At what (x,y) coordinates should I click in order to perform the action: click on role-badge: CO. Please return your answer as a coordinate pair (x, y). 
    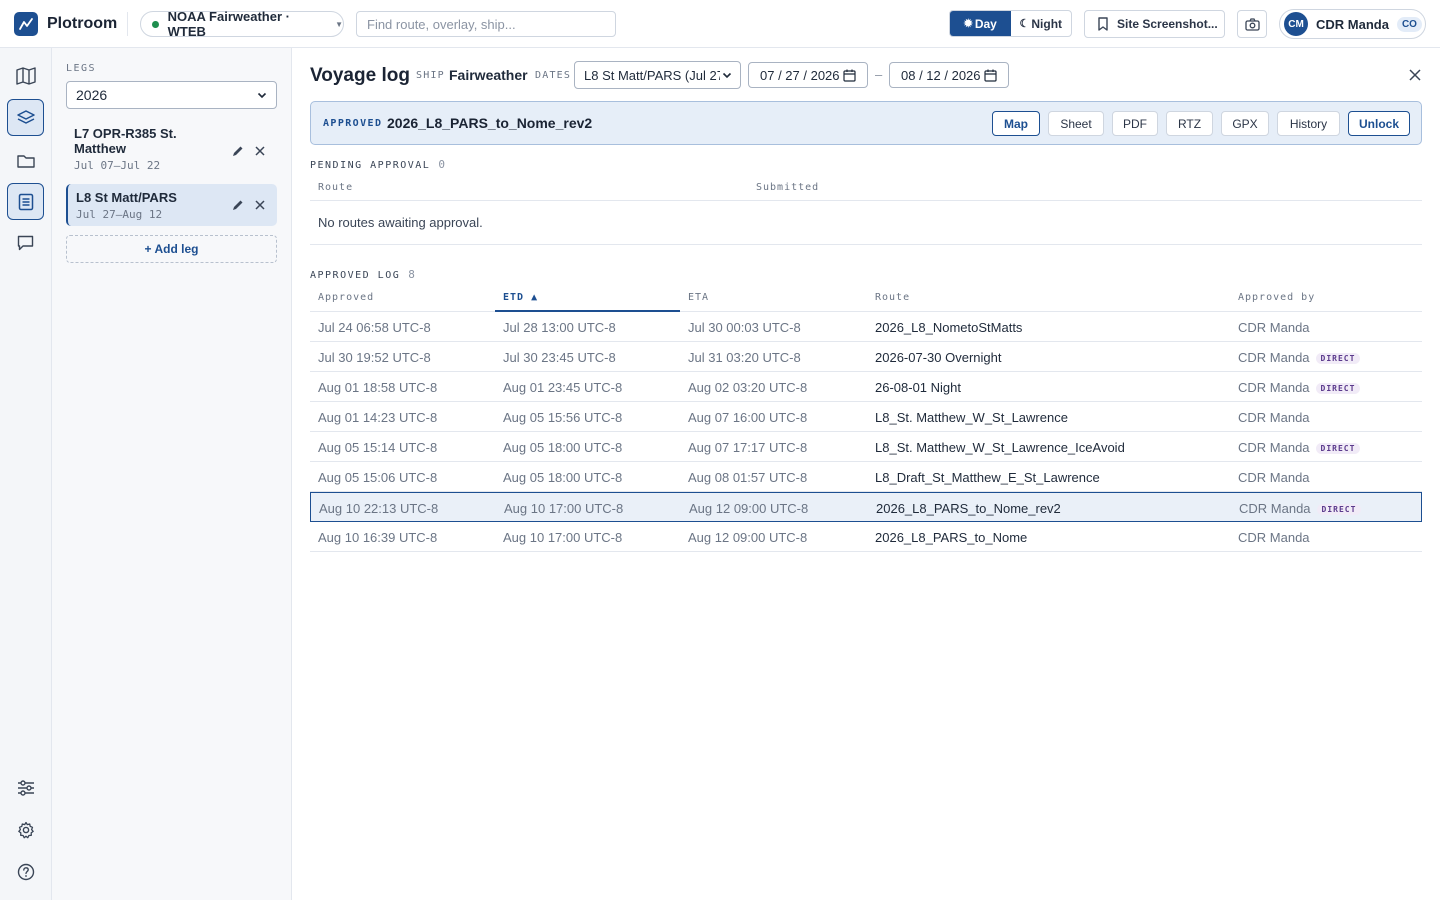
    Looking at the image, I should click on (1409, 24).